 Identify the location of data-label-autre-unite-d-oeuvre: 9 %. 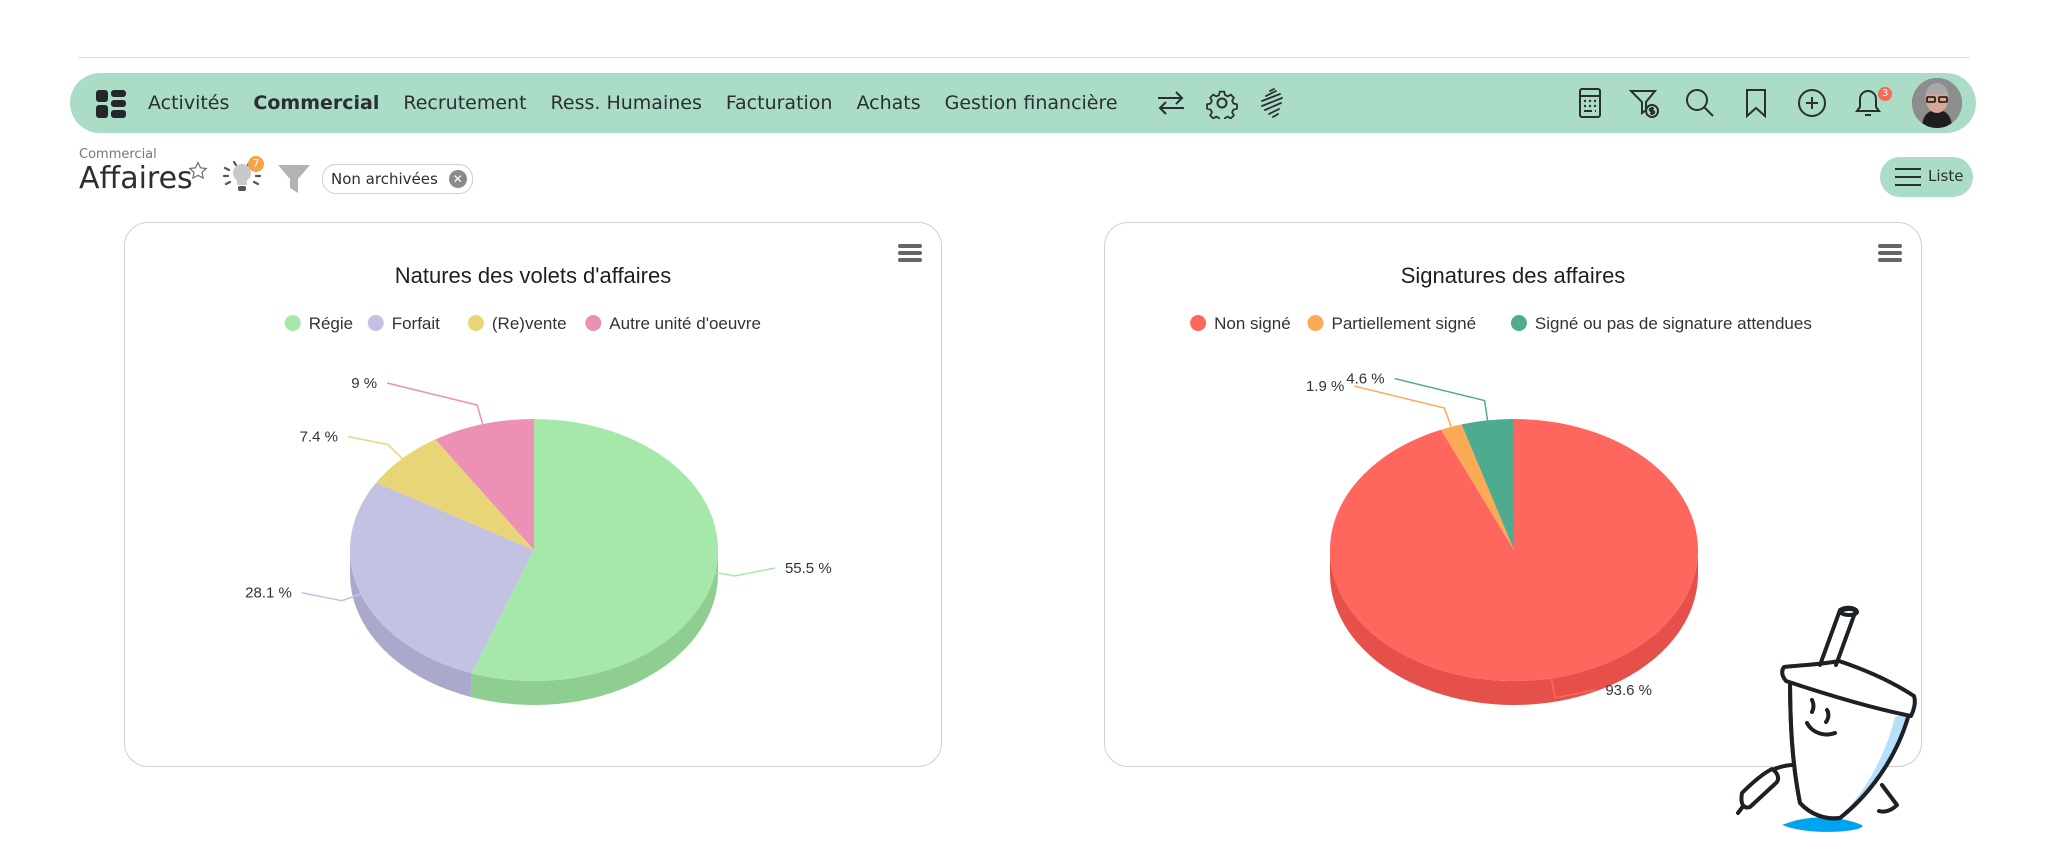
(417, 400).